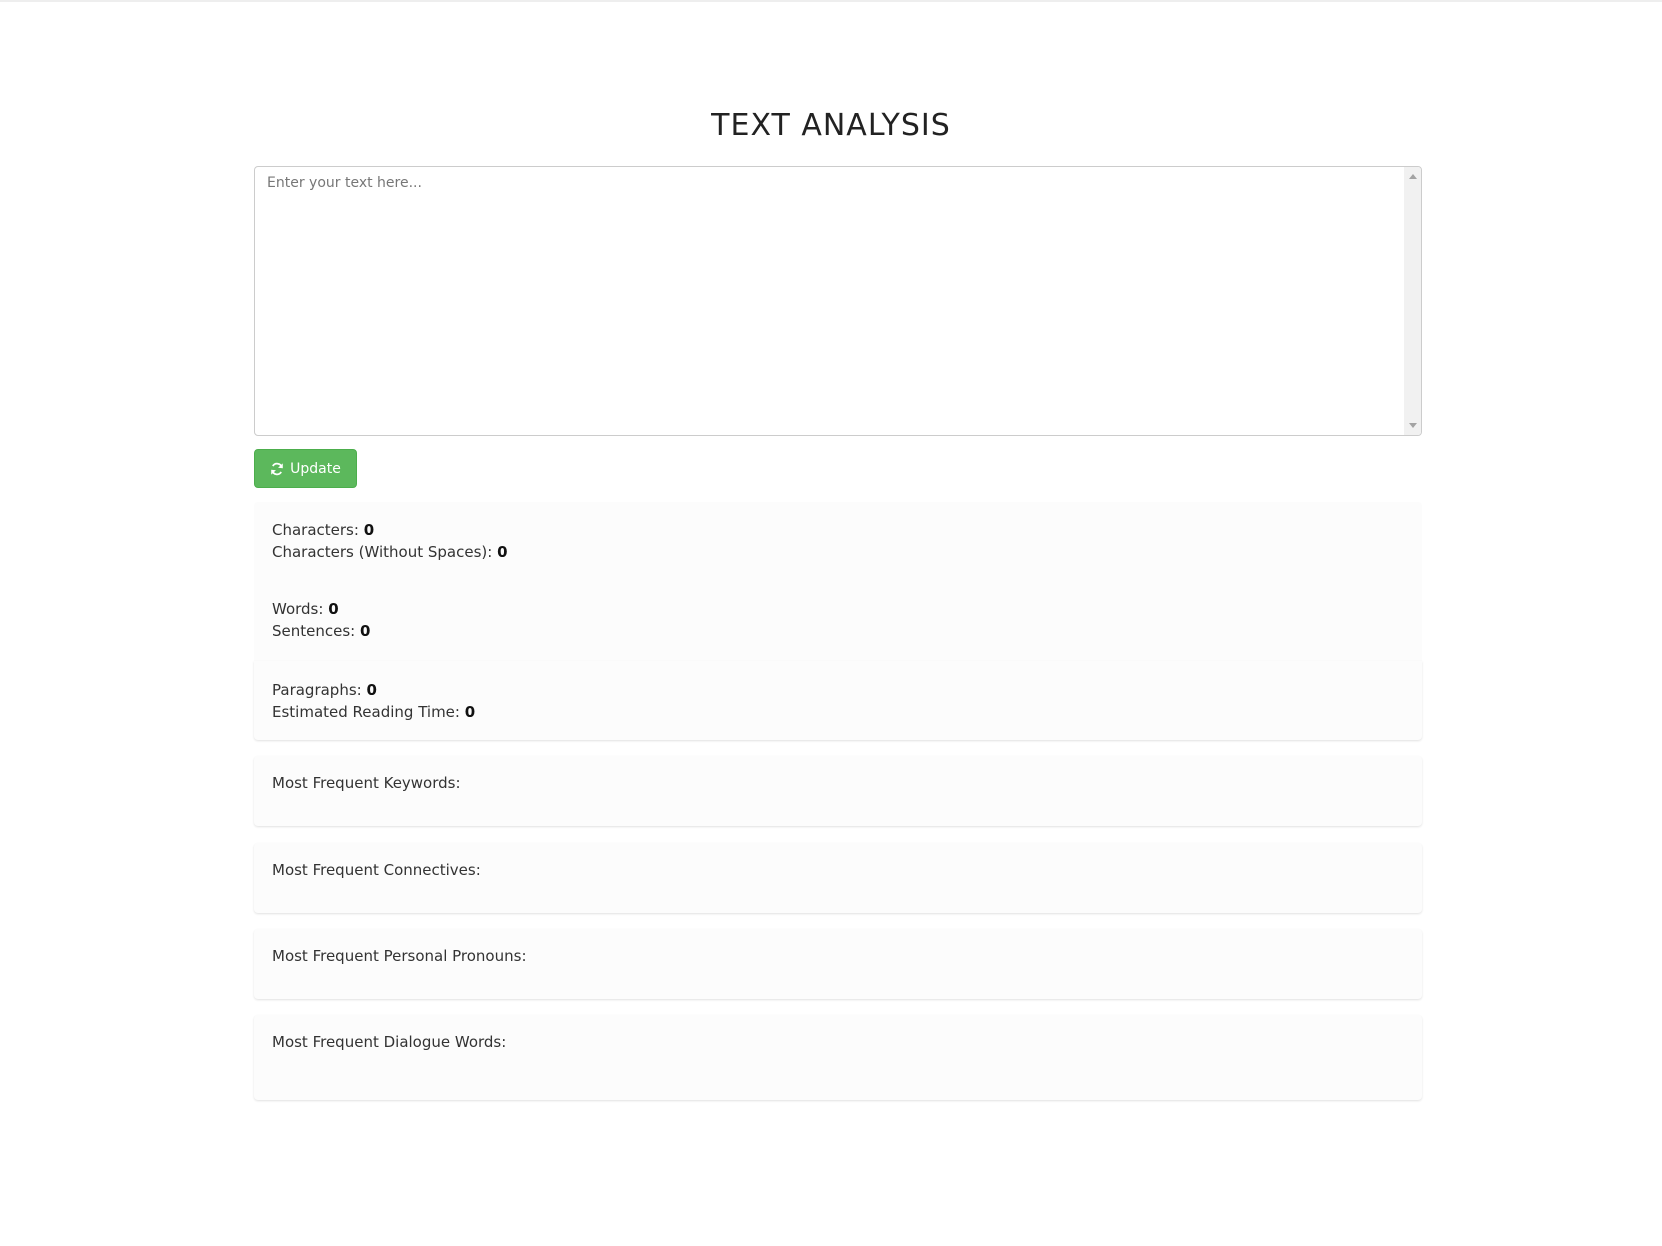 This screenshot has width=1662, height=1246. Describe the element at coordinates (838, 712) in the screenshot. I see `stat-reading-time: Estimated Reading Time: 0` at that location.